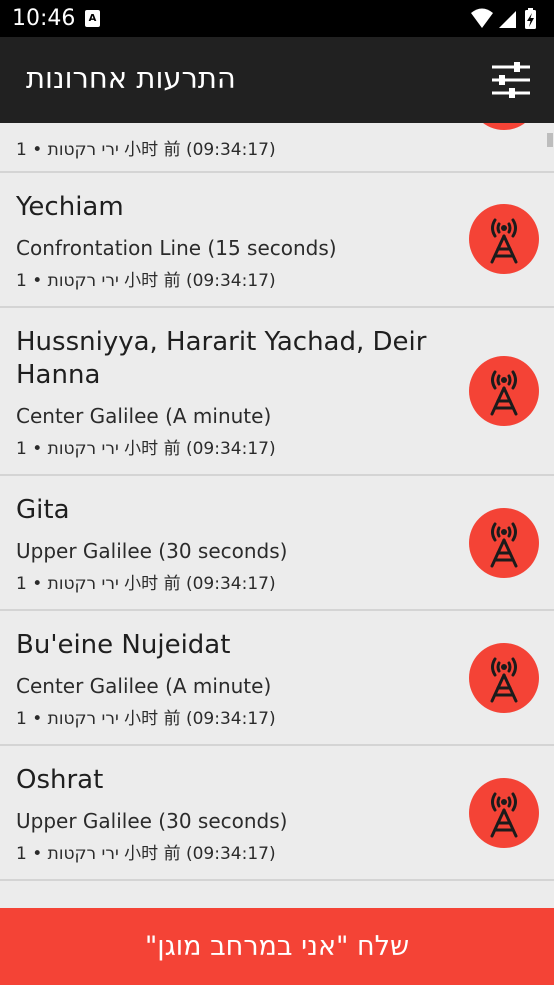  Describe the element at coordinates (530, 18) in the screenshot. I see `battery-icon` at that location.